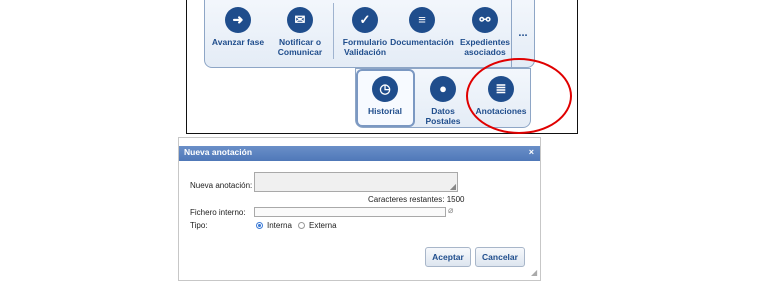  Describe the element at coordinates (385, 89) in the screenshot. I see `clock-icon: ◷` at that location.